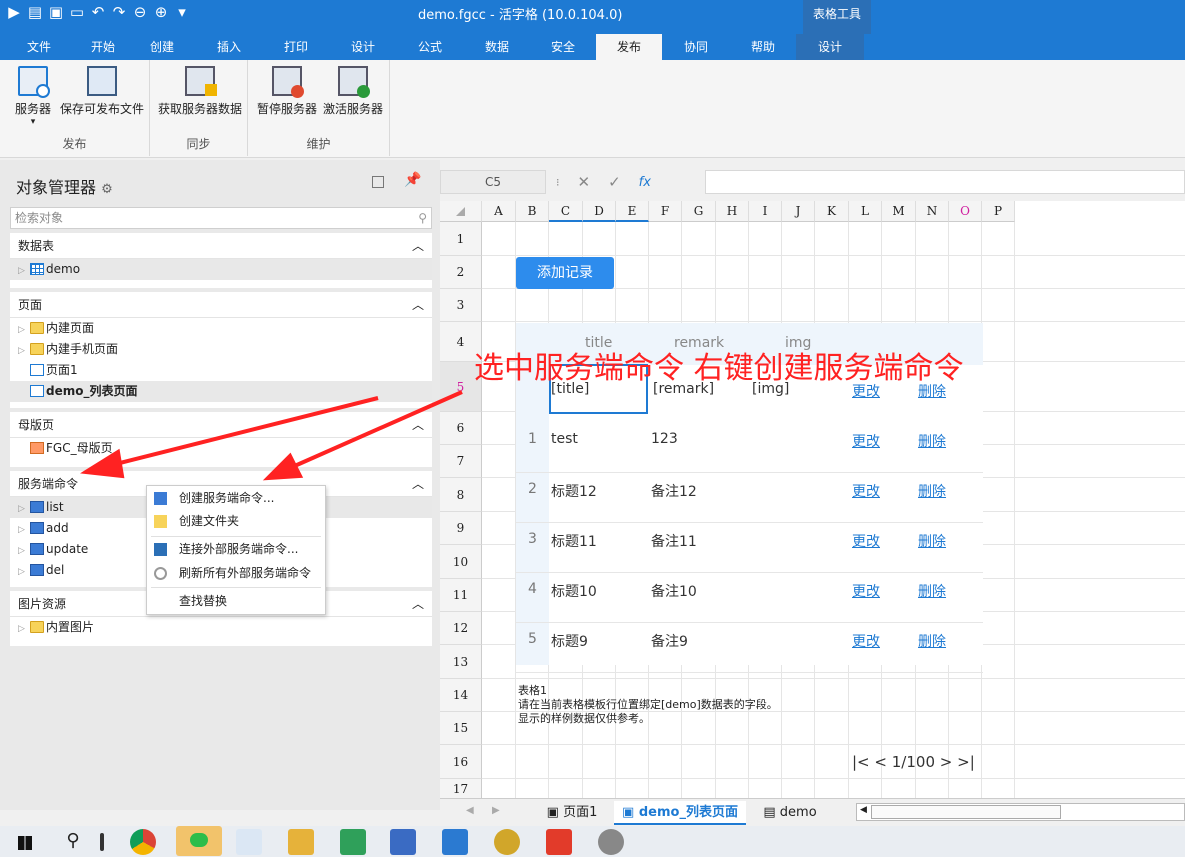 The height and width of the screenshot is (857, 1185). What do you see at coordinates (749, 498) in the screenshot?
I see `table-row: 2 标题12 备注12 更改 删除` at bounding box center [749, 498].